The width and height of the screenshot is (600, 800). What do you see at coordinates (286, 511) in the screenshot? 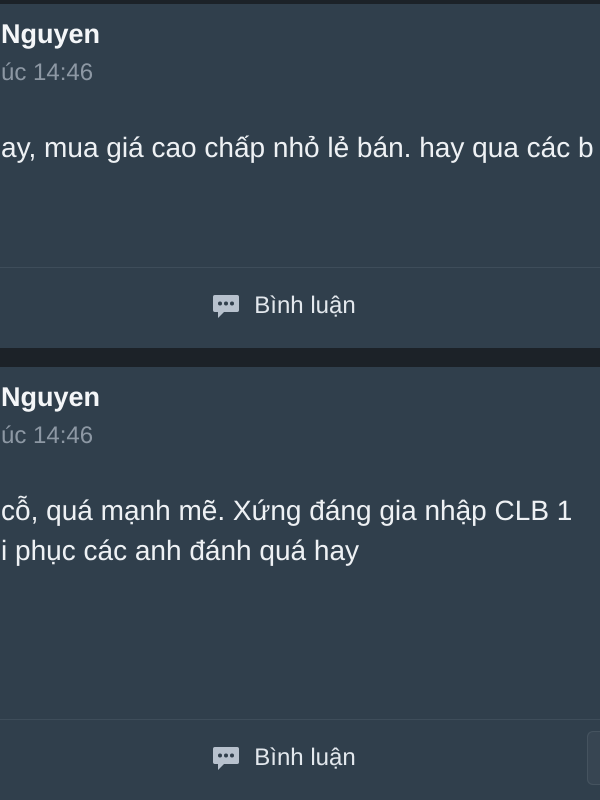
I see `post-text-line: cỗ, quá mạnh mẽ. Xứng đáng gia nhập CLB 1` at bounding box center [286, 511].